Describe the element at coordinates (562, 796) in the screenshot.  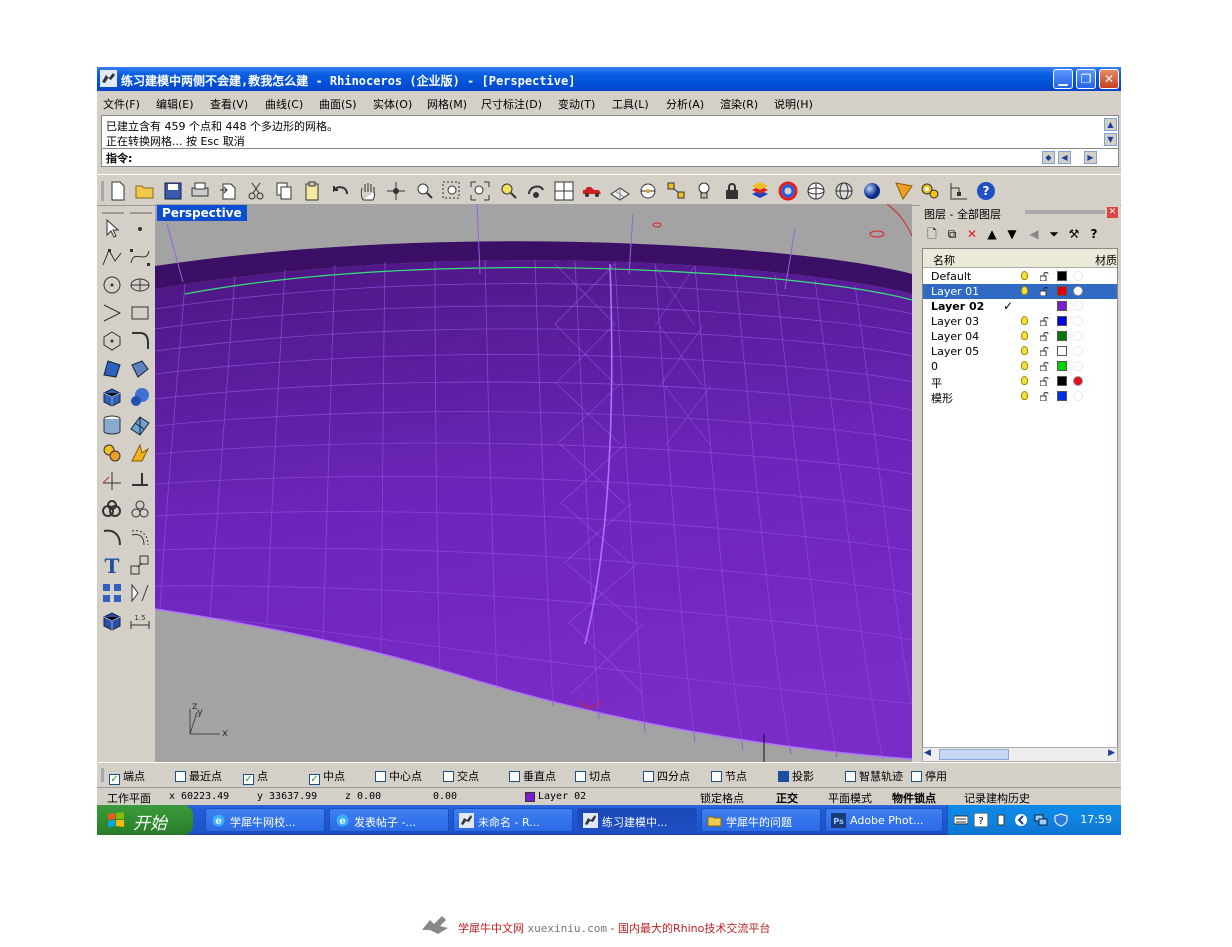
I see `status-layer-name: Layer 02` at that location.